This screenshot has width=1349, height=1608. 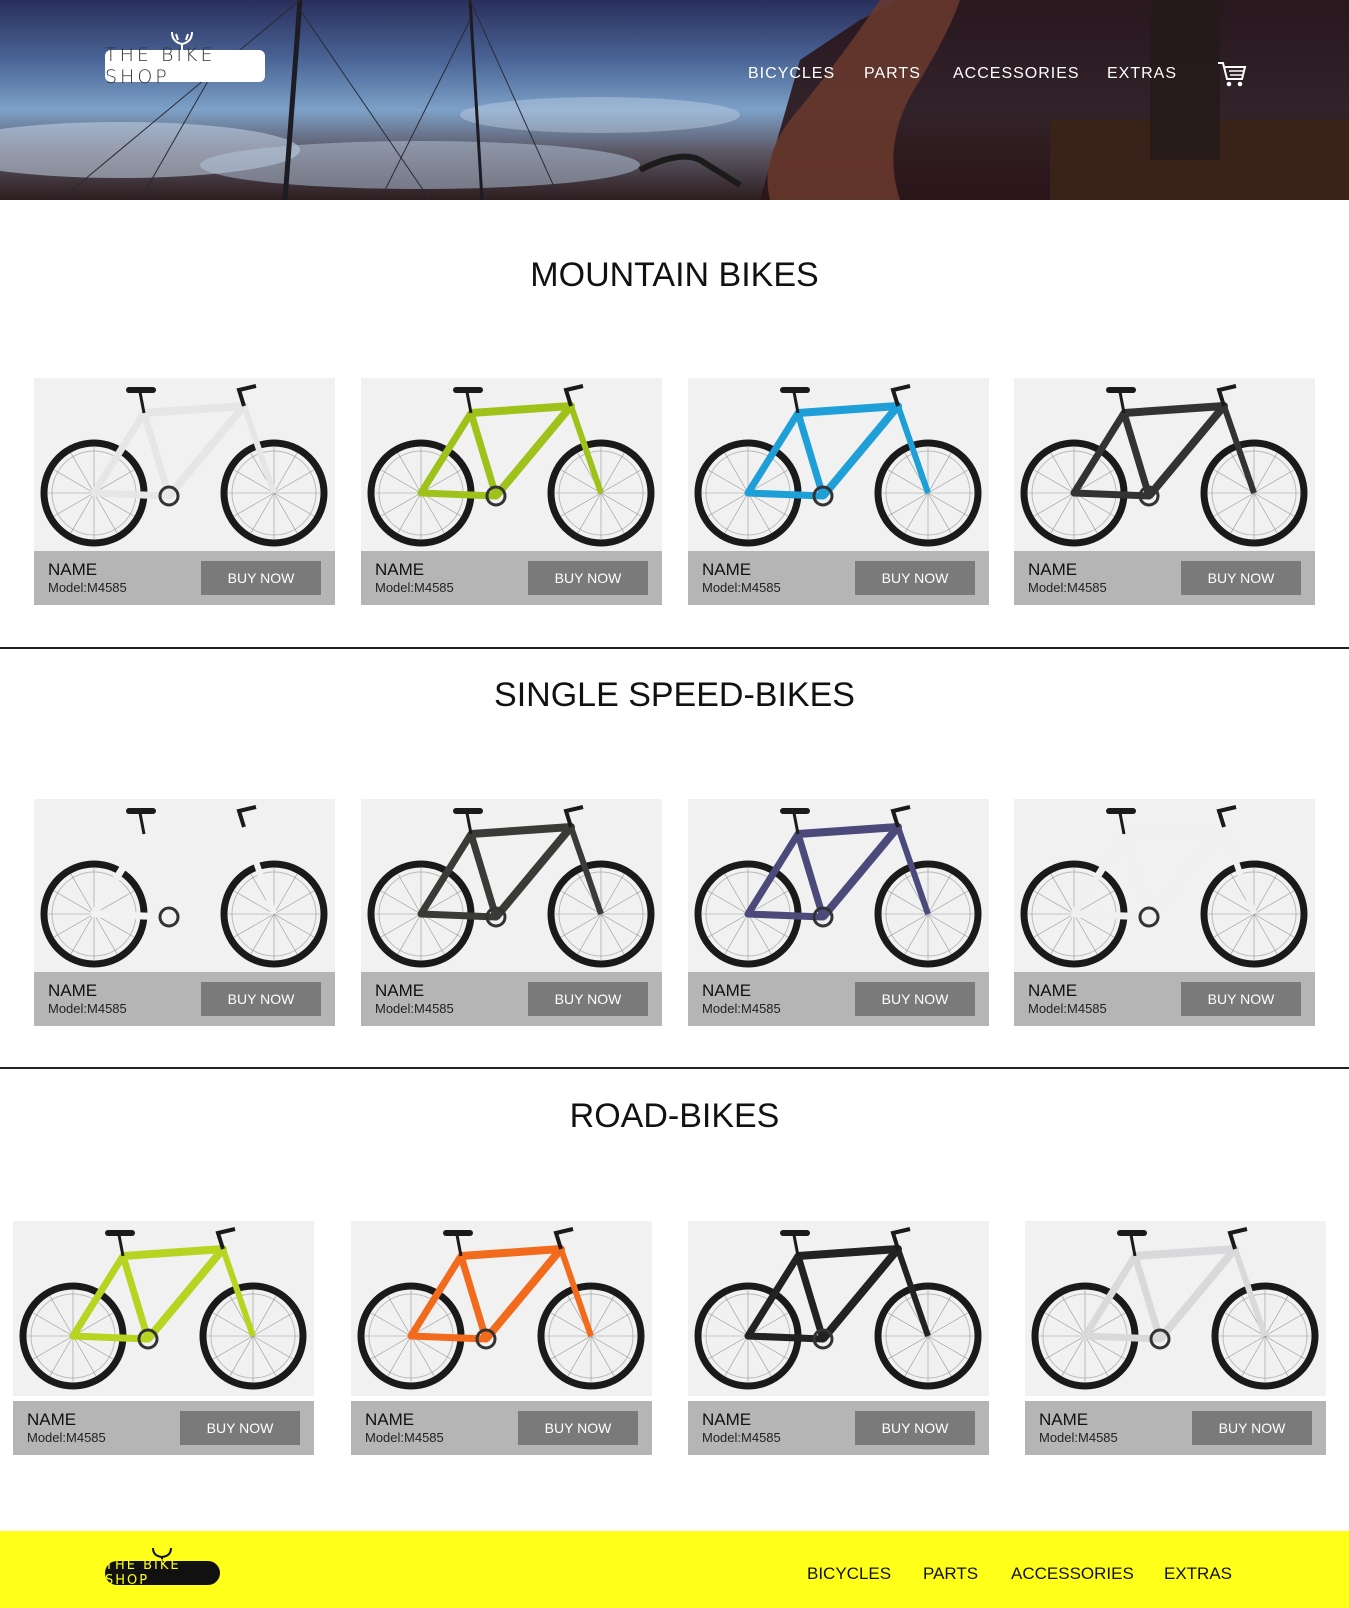 I want to click on footer-nav-accessories: ACCESSORIES, so click(x=1072, y=1574).